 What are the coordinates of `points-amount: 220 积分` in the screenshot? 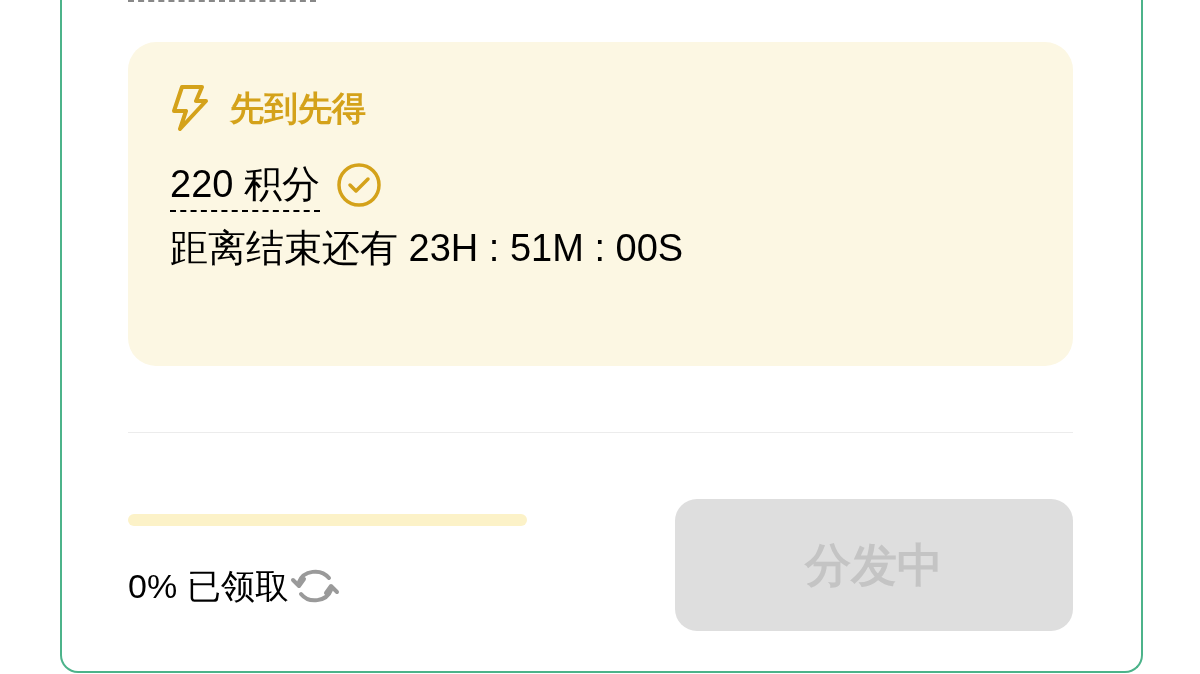 It's located at (245, 185).